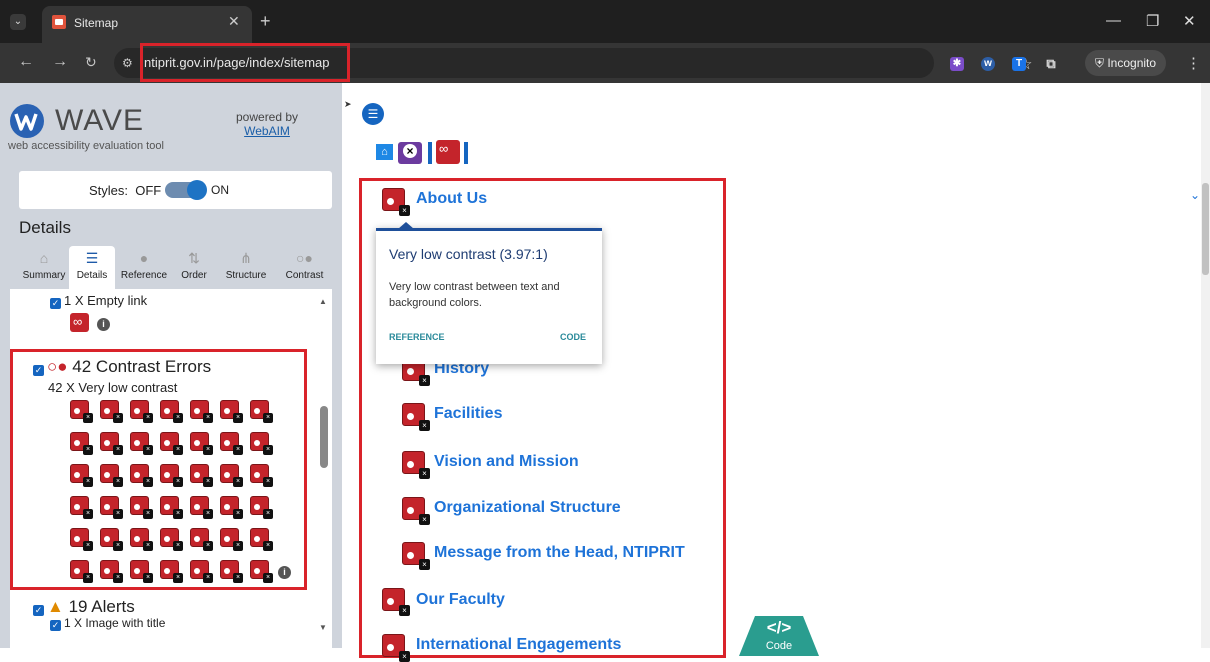 Image resolution: width=1210 pixels, height=662 pixels. I want to click on scroll-up-icon: ▲, so click(323, 301).